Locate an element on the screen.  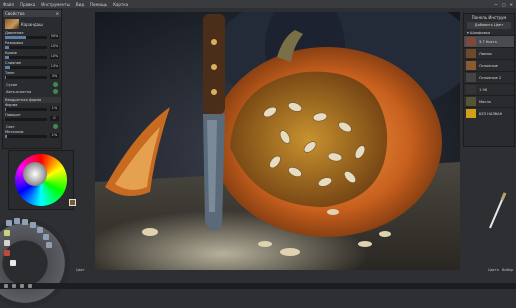
layer-name: 1 96 is located at coordinates (483, 90).